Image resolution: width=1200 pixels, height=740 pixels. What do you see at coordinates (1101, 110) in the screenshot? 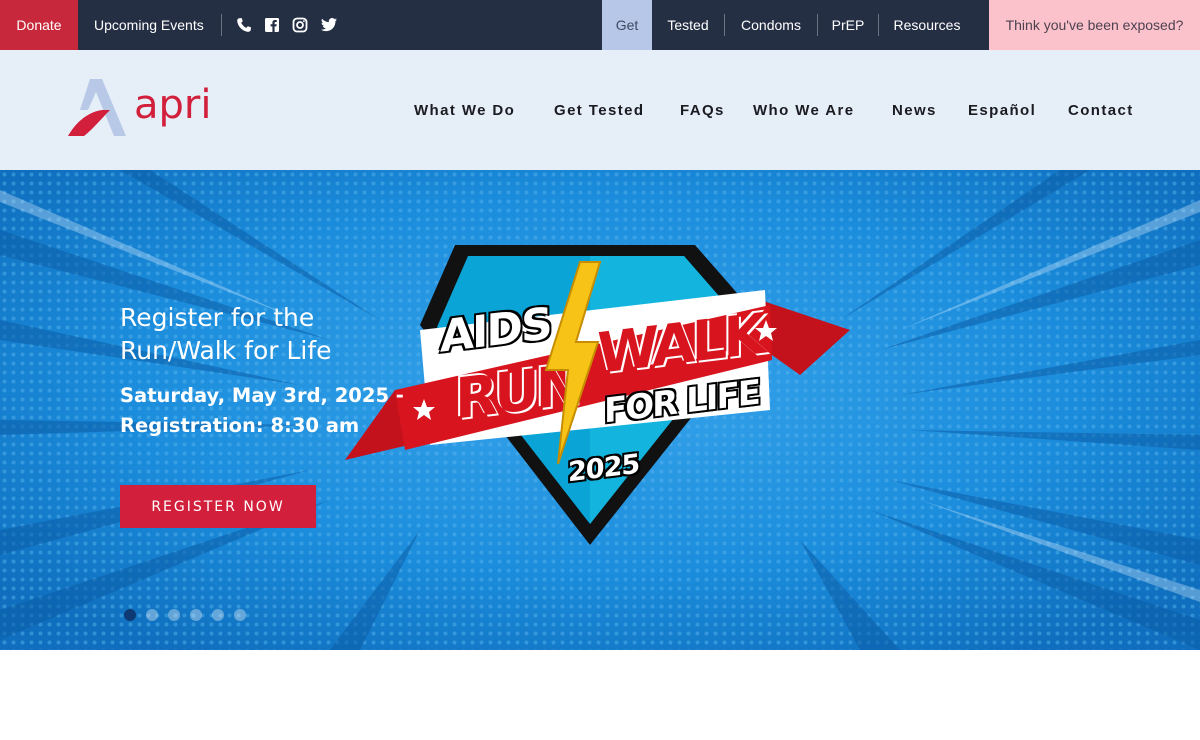
I see `nav-contact: Contact` at bounding box center [1101, 110].